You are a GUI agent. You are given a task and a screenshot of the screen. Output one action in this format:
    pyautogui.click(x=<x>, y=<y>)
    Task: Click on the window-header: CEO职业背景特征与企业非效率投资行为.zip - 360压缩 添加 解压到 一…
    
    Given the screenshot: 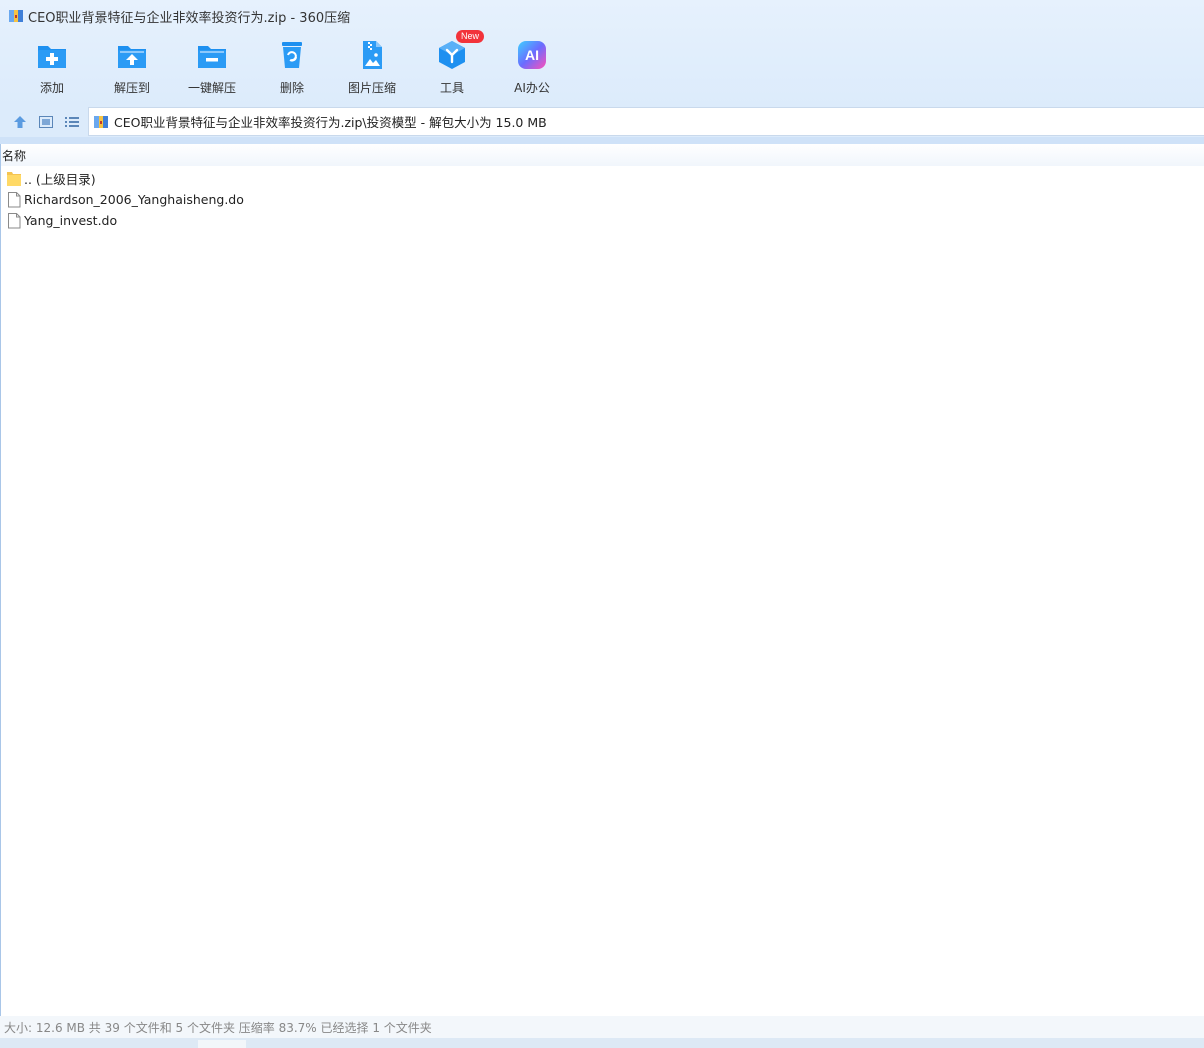 What is the action you would take?
    pyautogui.click(x=602, y=53)
    